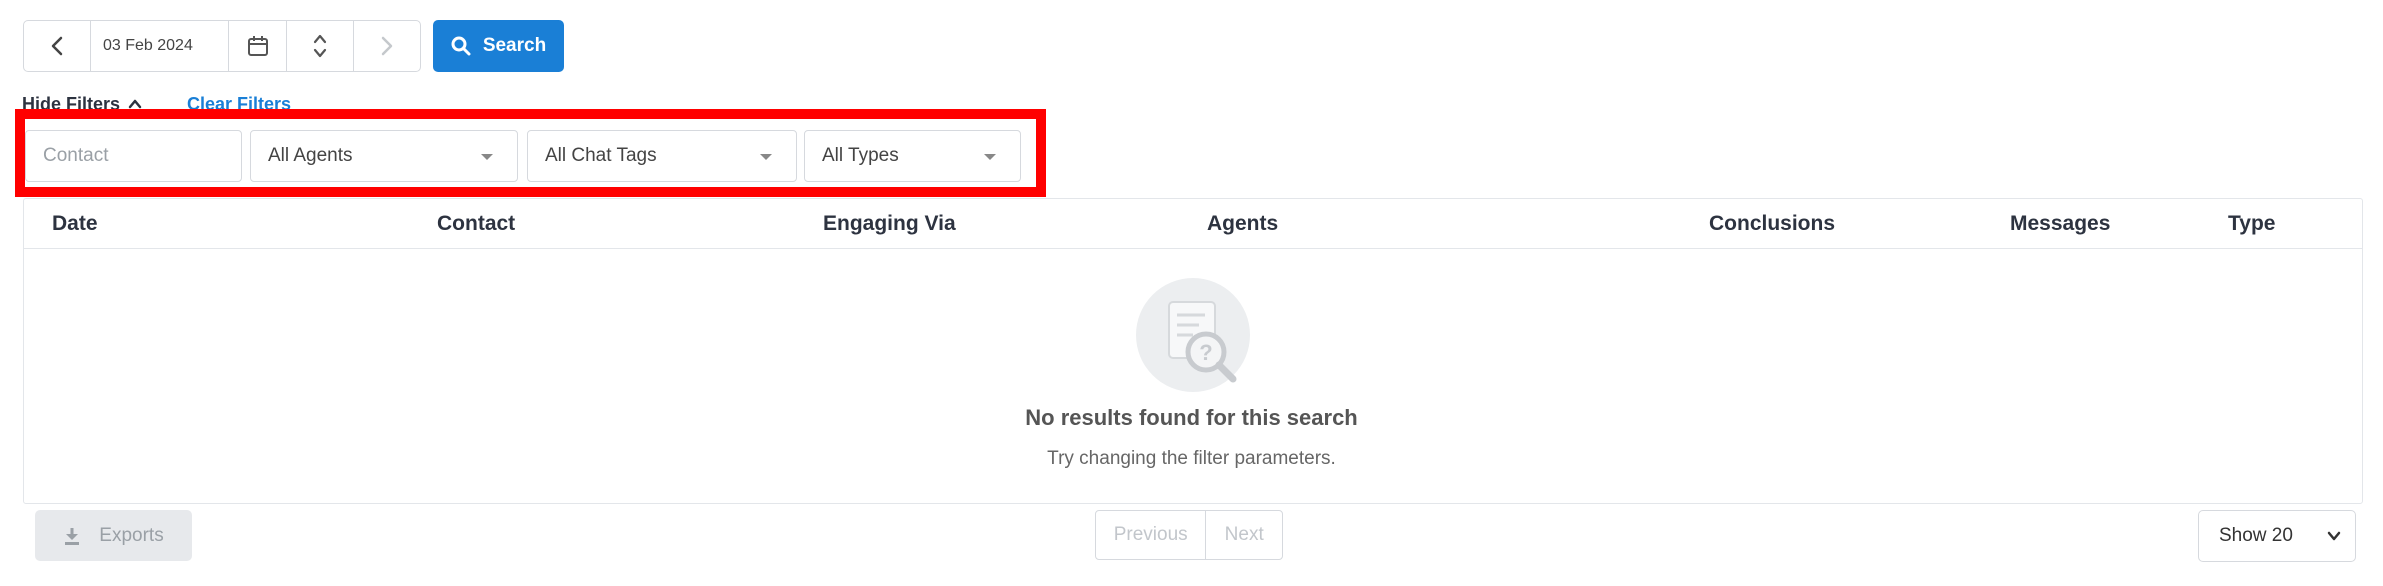  I want to click on pagination: Previous Next, so click(1189, 535).